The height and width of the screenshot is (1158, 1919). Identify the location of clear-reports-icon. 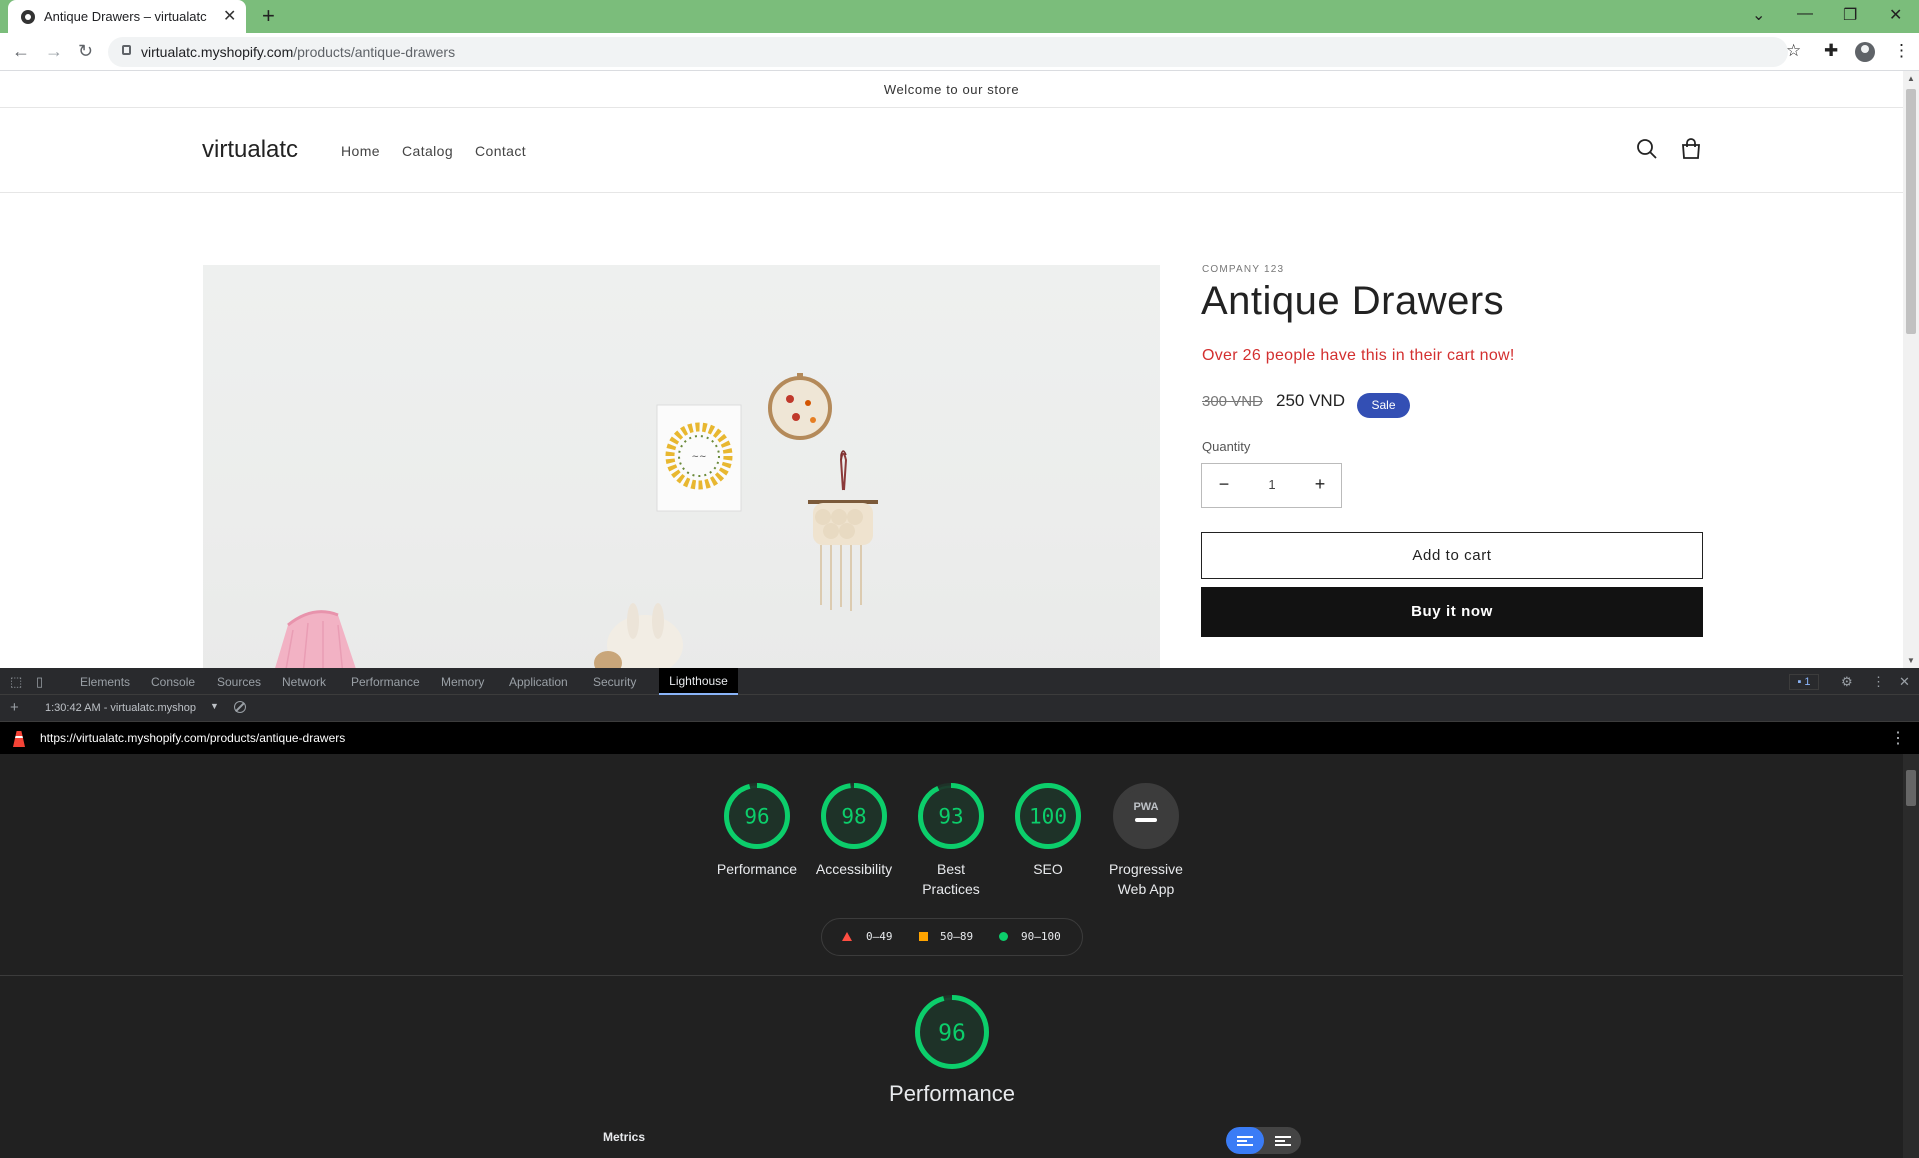
(240, 707).